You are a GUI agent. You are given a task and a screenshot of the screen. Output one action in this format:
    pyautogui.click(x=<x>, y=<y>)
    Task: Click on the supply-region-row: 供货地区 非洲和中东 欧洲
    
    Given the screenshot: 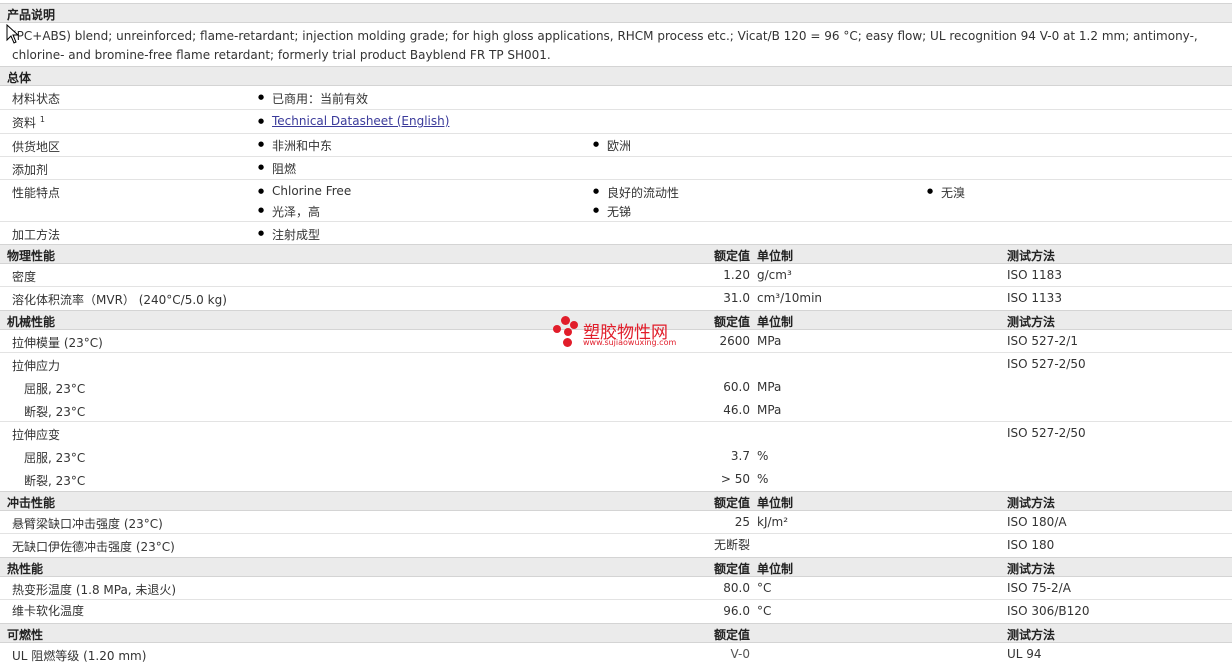 What is the action you would take?
    pyautogui.click(x=616, y=145)
    